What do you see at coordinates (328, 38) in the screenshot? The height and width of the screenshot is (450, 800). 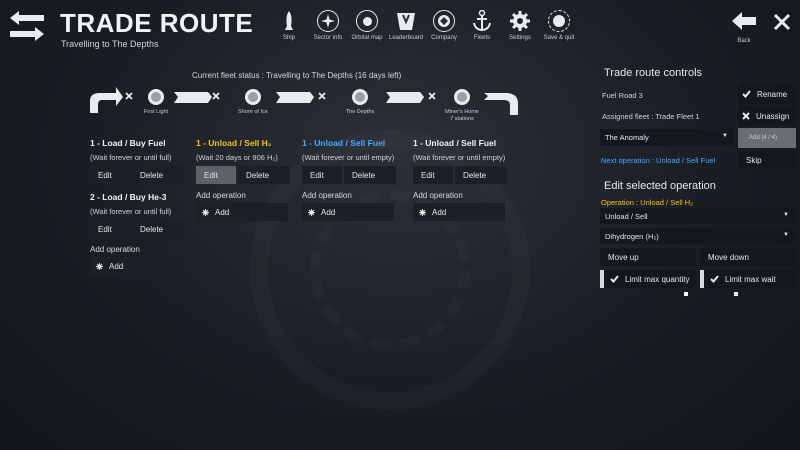 I see `nav-label: Sector info` at bounding box center [328, 38].